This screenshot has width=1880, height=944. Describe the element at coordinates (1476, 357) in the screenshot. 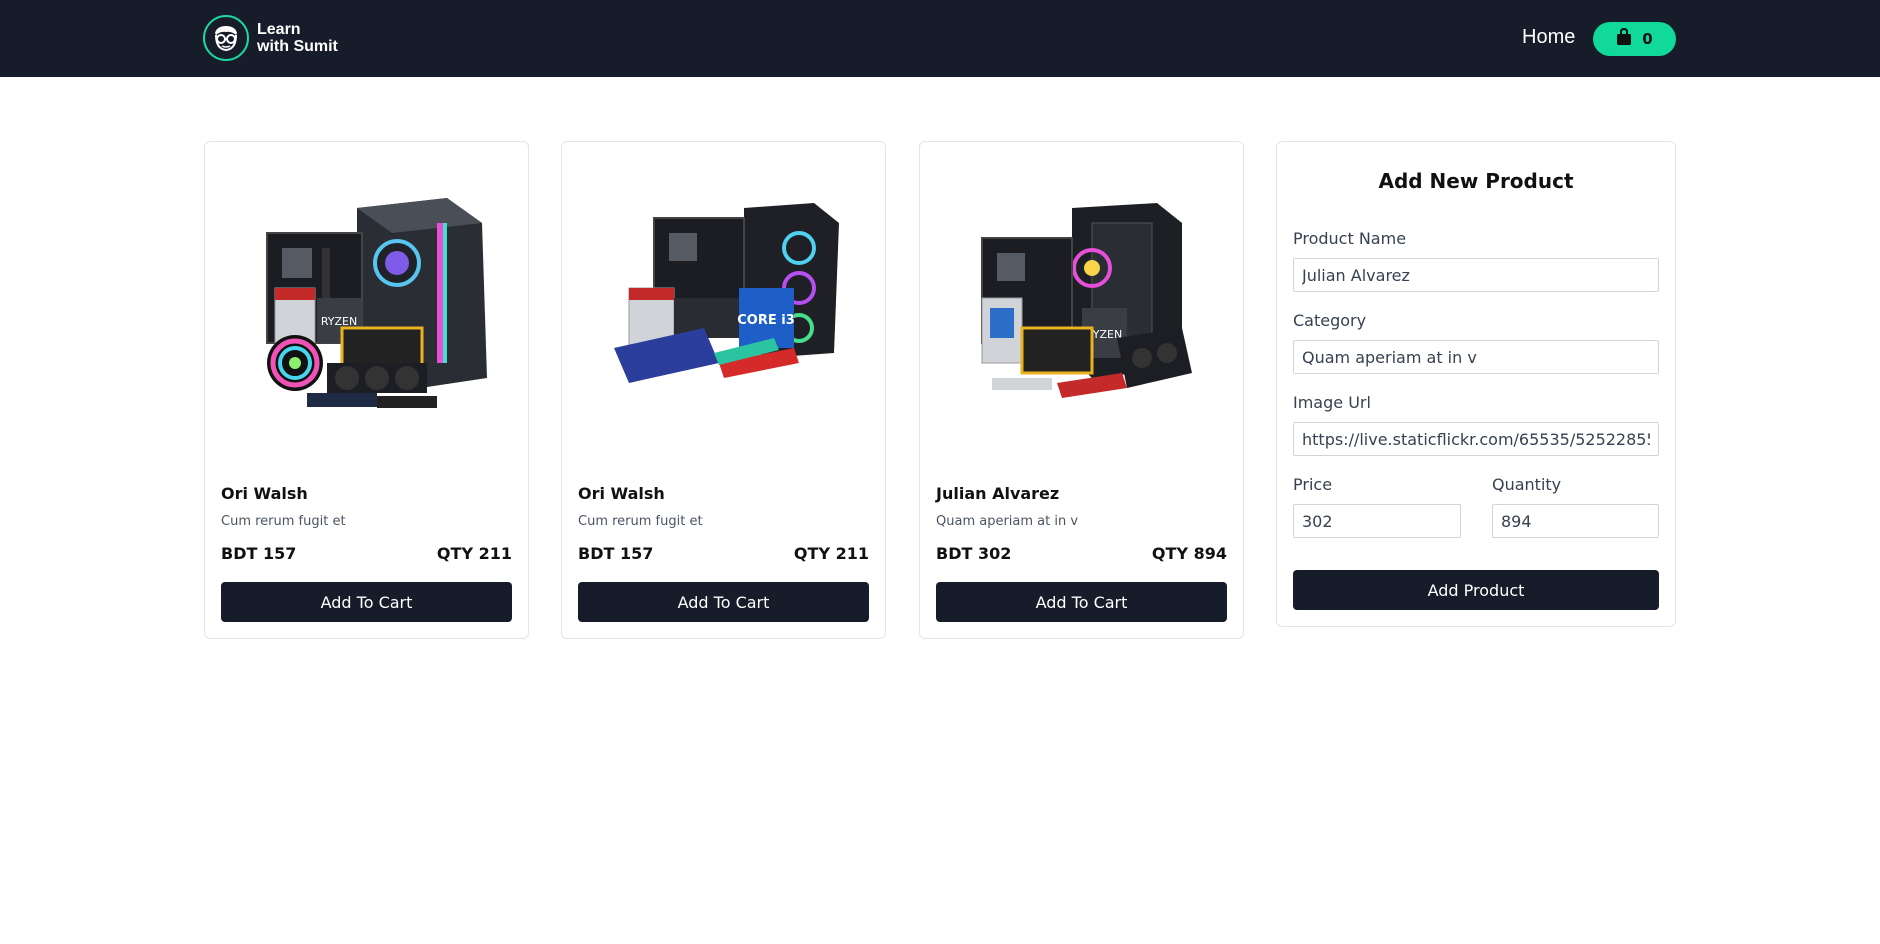

I see `category-input` at that location.